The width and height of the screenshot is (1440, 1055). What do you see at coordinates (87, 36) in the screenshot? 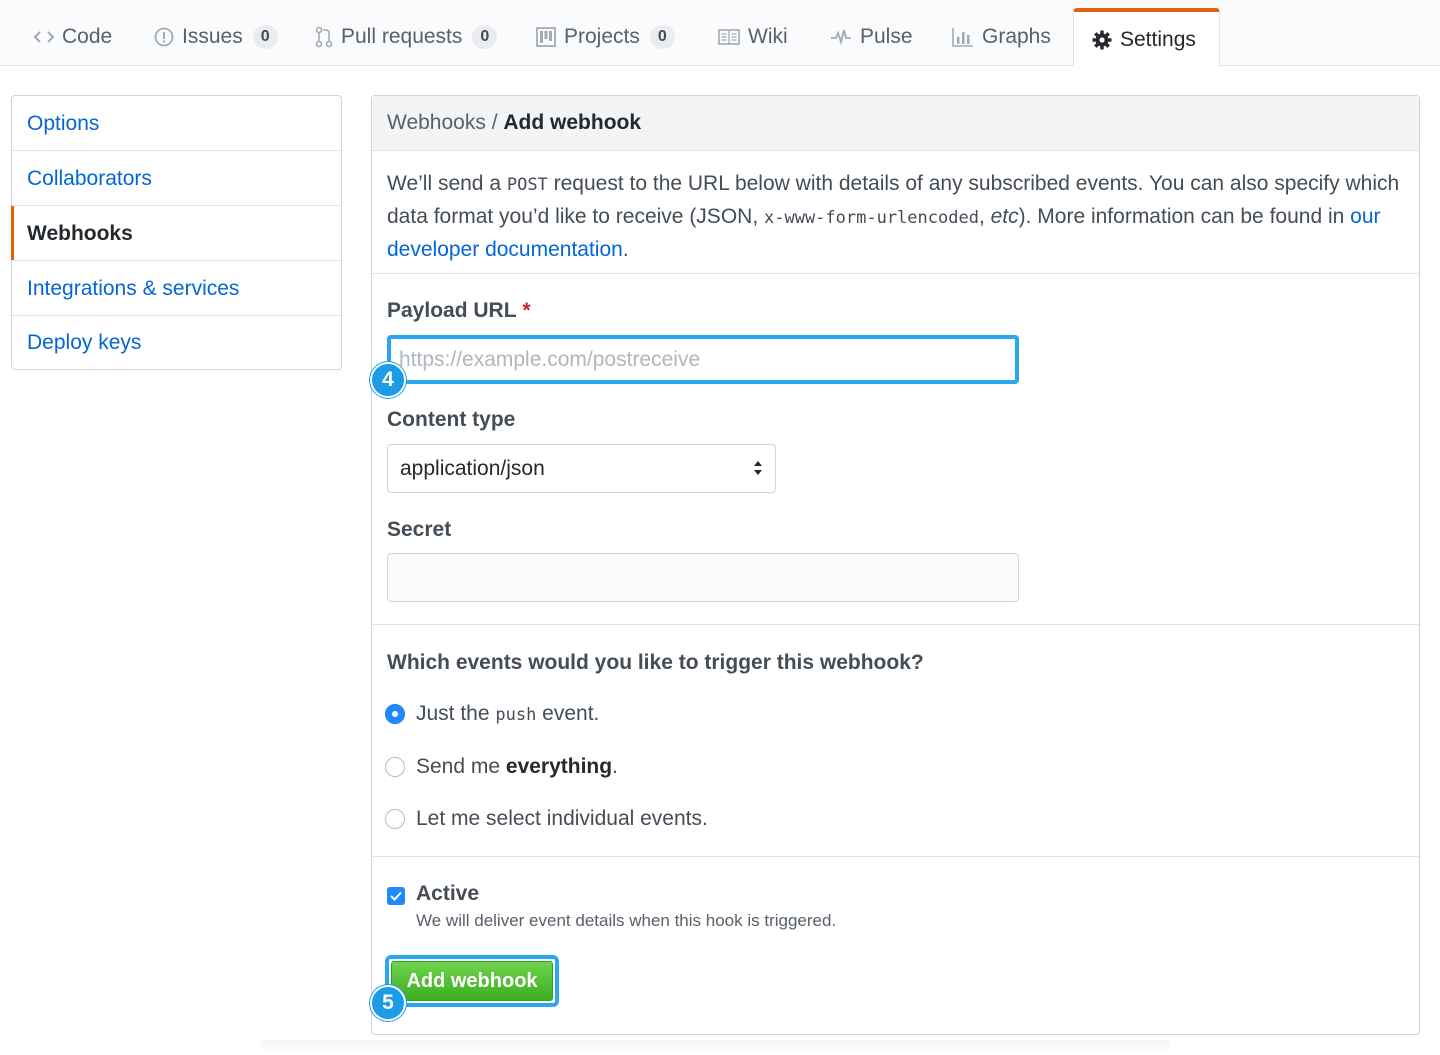
I see `tab-label: Code` at bounding box center [87, 36].